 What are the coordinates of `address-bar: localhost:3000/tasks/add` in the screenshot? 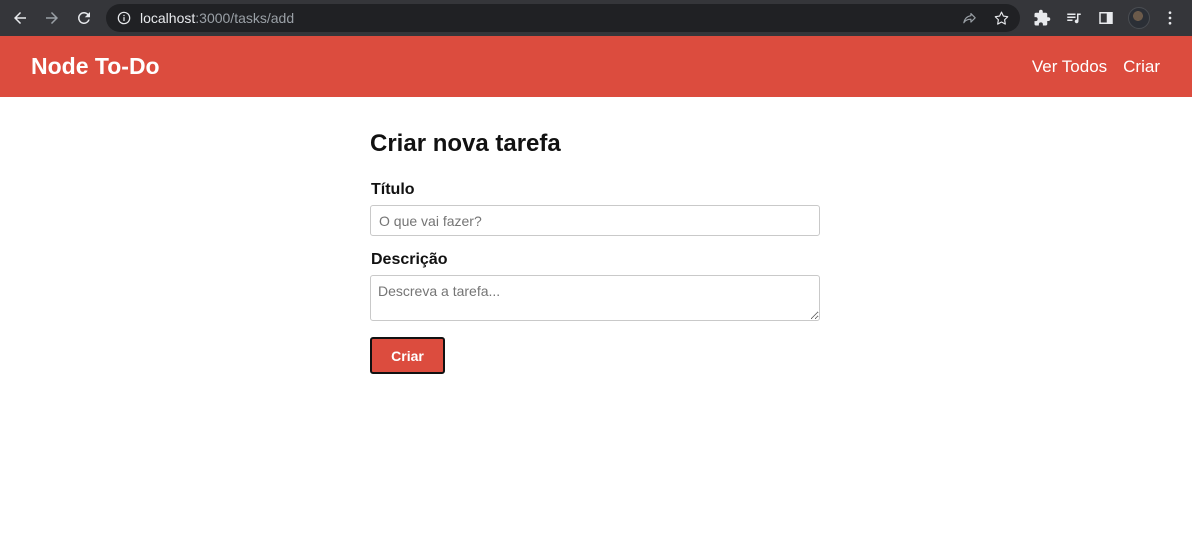 It's located at (563, 18).